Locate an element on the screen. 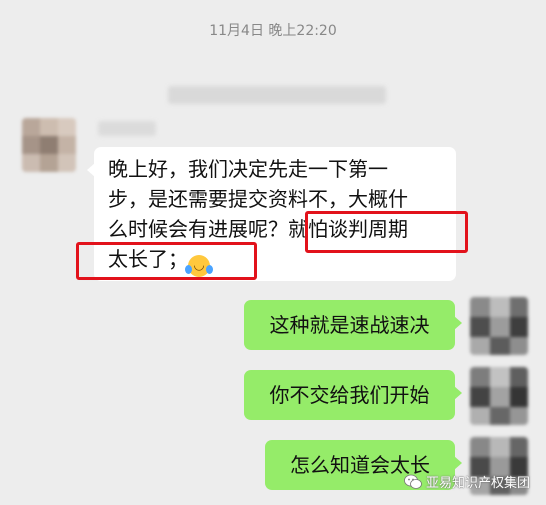 This screenshot has height=505, width=546. outgoing-message-text: 这种就是速战速决 is located at coordinates (349, 325).